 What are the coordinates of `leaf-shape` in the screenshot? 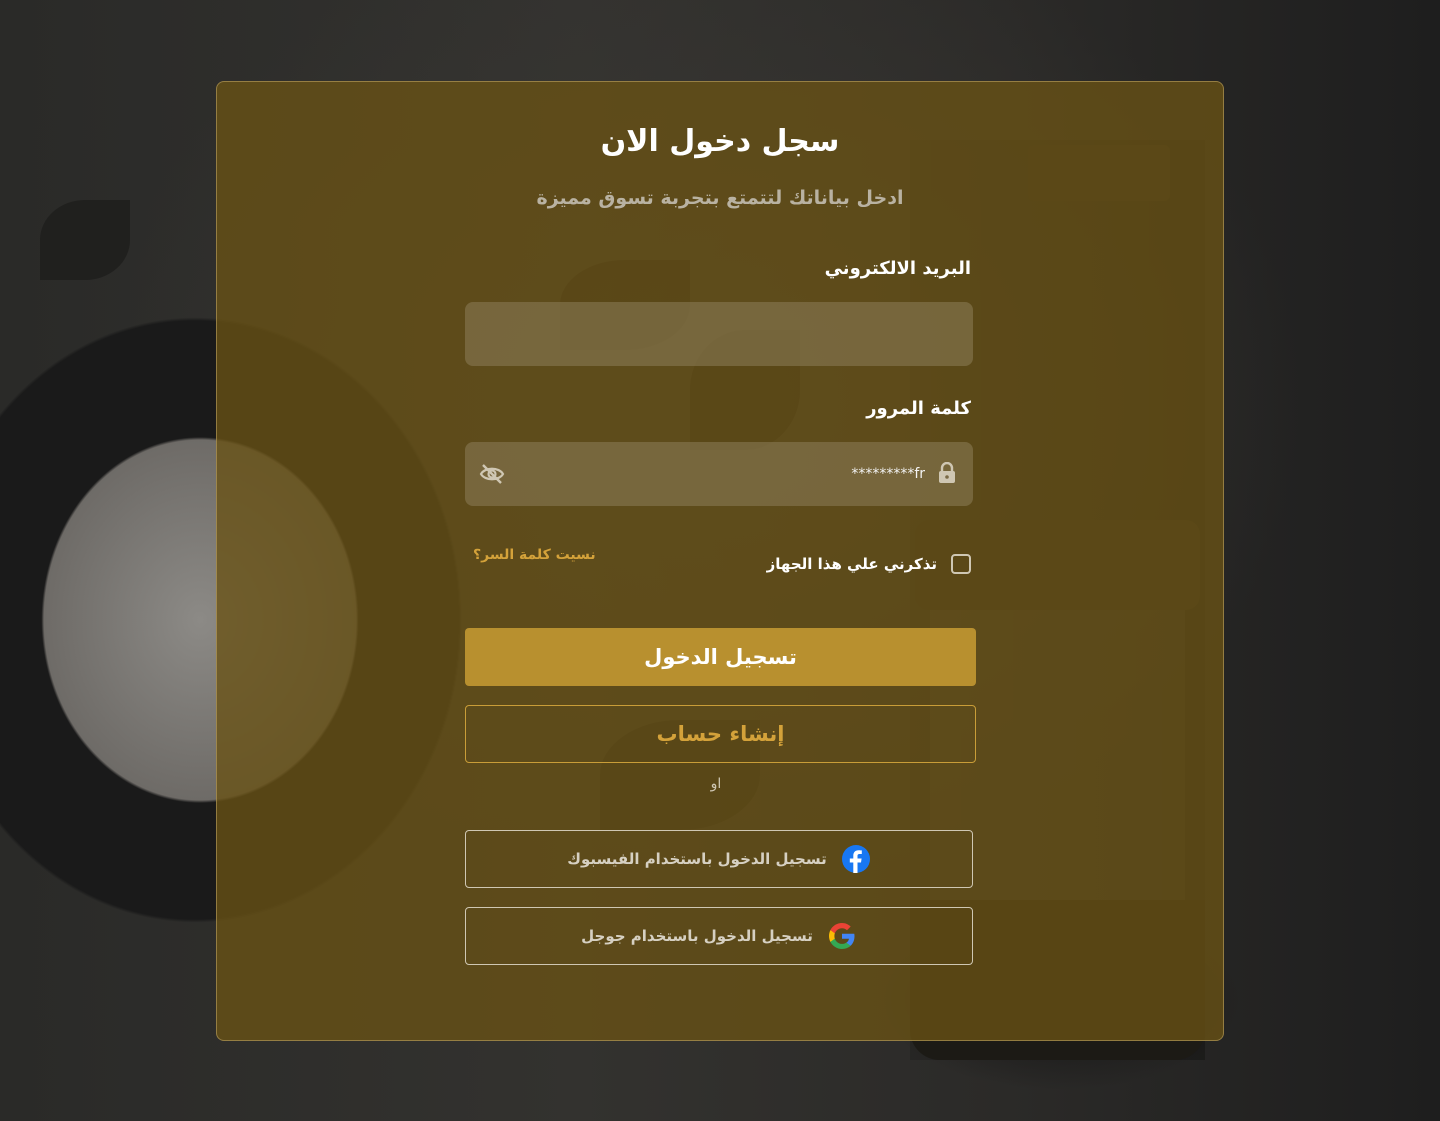 It's located at (85, 240).